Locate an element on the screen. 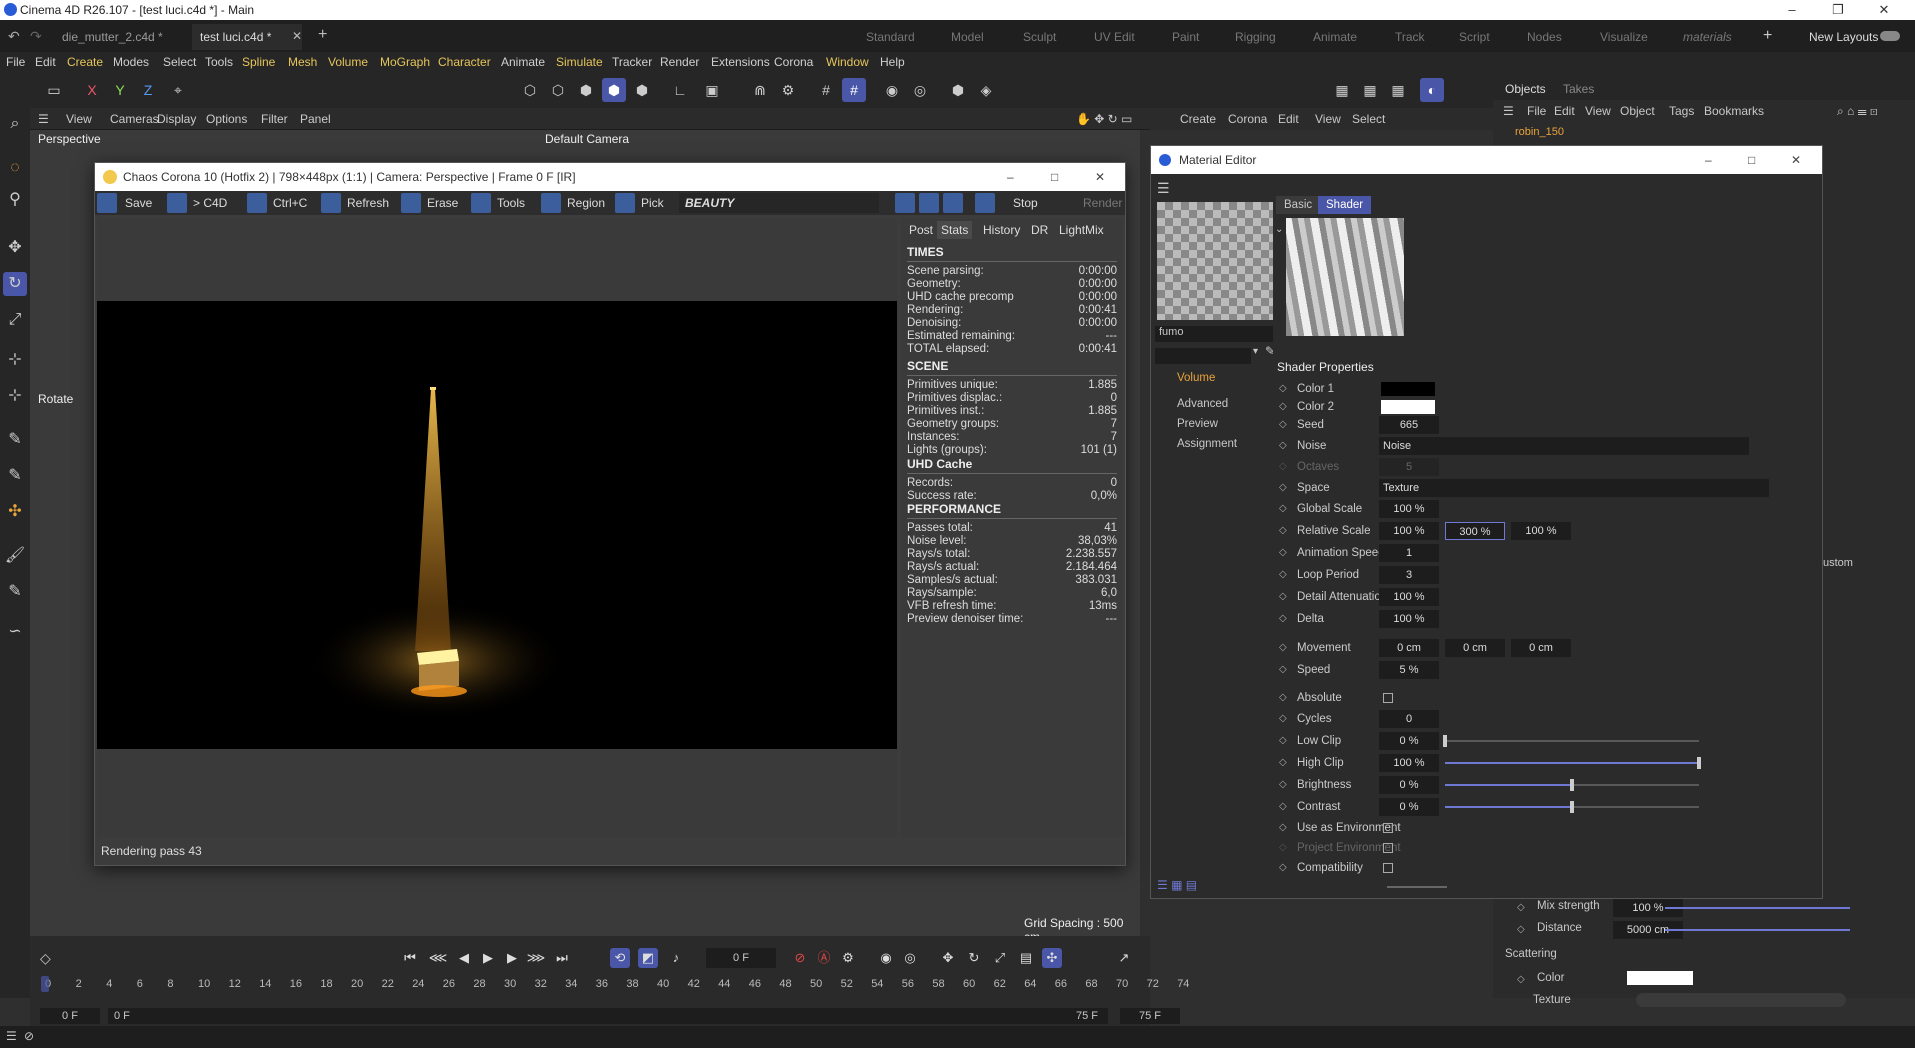 The height and width of the screenshot is (1048, 1915). new-layouts-link: New Layouts is located at coordinates (1843, 37).